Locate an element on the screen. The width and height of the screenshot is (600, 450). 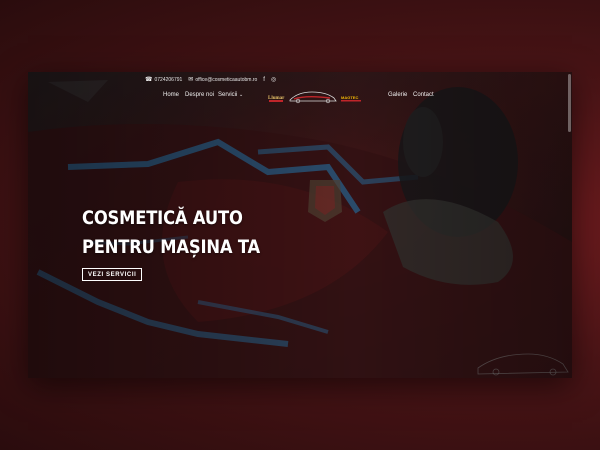
nav-link-contact: Contact is located at coordinates (423, 95).